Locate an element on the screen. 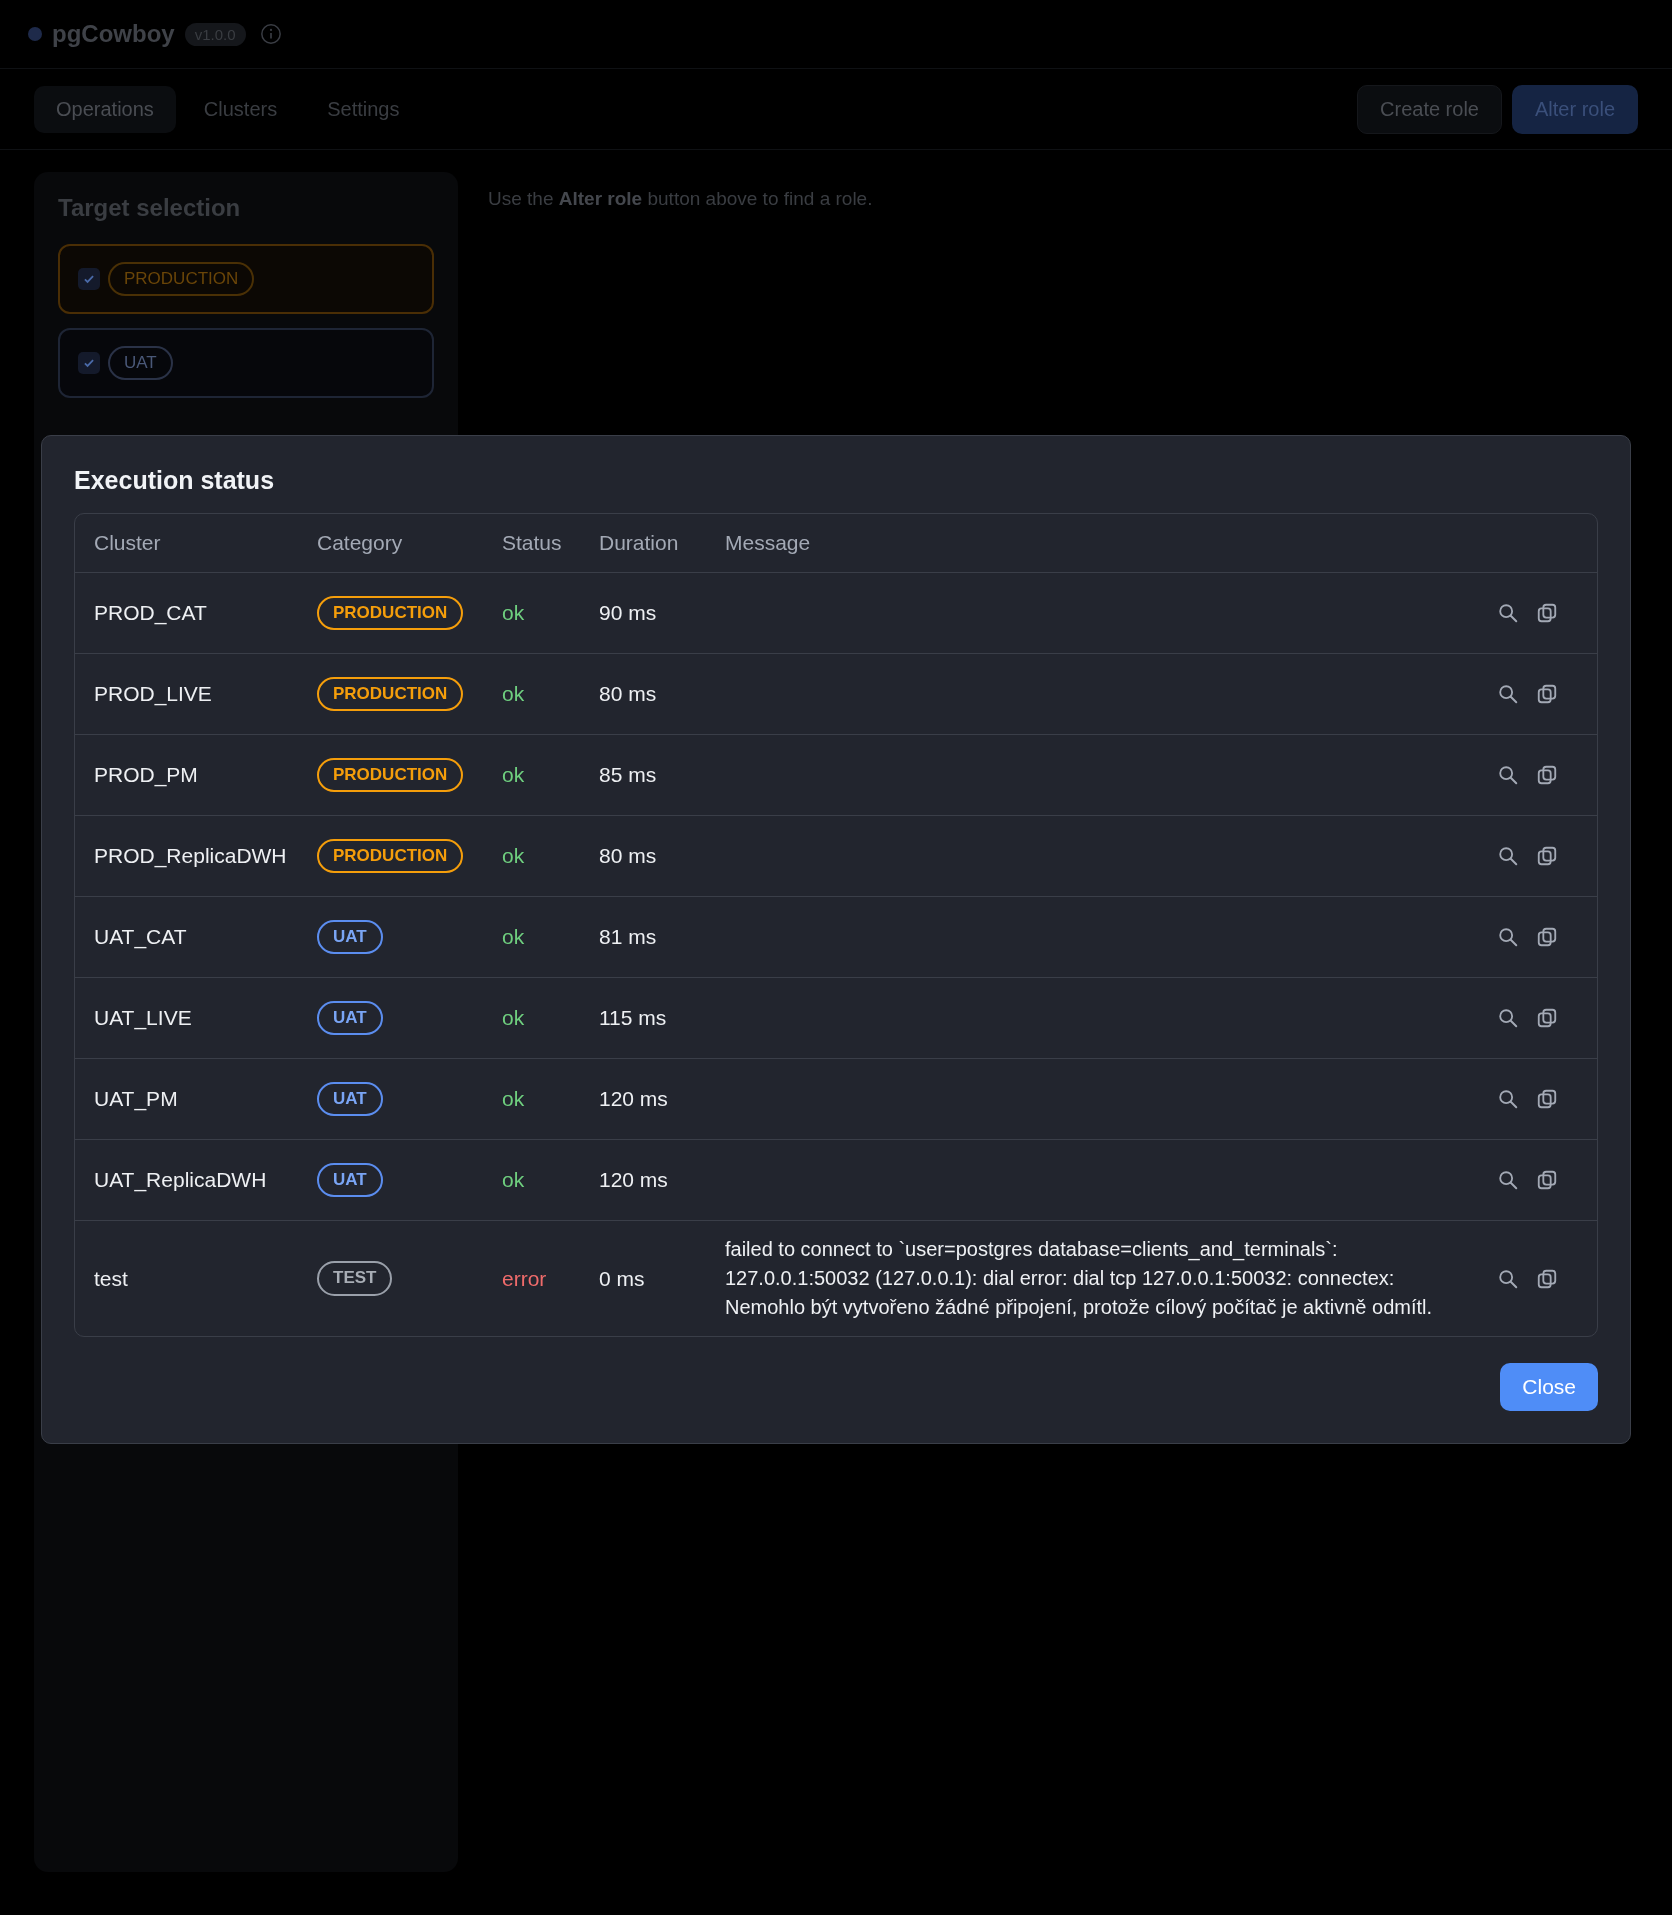 This screenshot has width=1672, height=1915. column-header: Cluster is located at coordinates (128, 543).